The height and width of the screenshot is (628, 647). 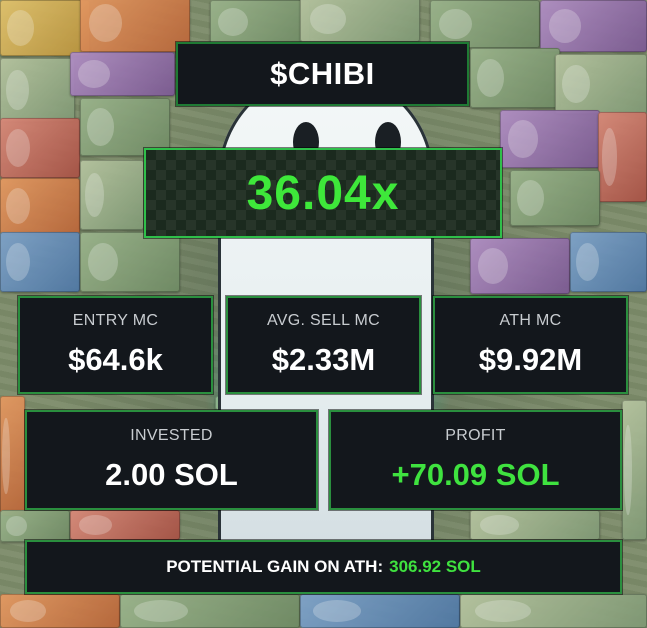 I want to click on invested-value: 2.00 SOL, so click(x=171, y=474).